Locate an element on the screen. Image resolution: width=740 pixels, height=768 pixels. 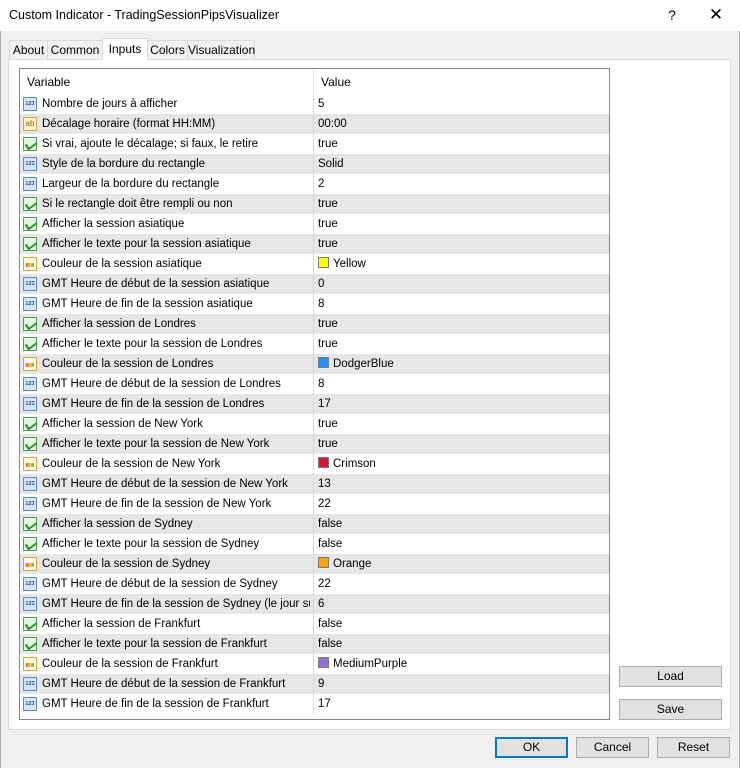
variable-value: 13 is located at coordinates (324, 484).